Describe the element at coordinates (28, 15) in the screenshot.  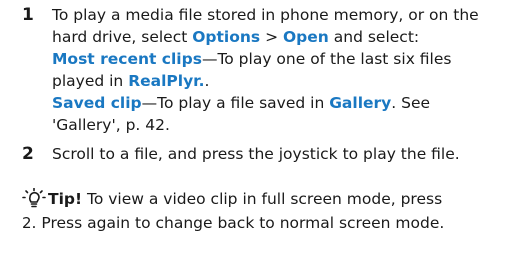
I see `step-number: 1` at that location.